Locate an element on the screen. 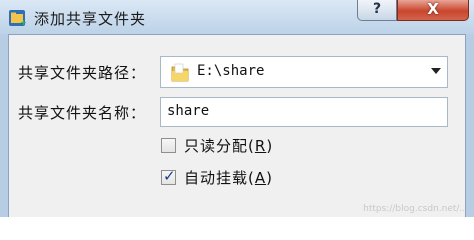 This screenshot has height=240, width=474. name-input: share is located at coordinates (304, 112).